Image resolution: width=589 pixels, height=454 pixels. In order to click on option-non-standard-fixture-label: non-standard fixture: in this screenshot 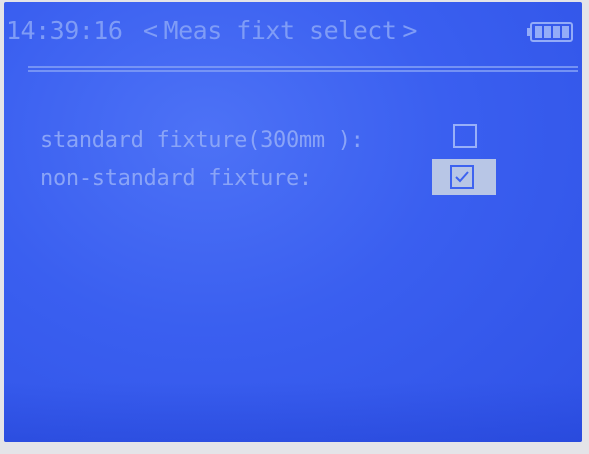, I will do `click(176, 178)`.